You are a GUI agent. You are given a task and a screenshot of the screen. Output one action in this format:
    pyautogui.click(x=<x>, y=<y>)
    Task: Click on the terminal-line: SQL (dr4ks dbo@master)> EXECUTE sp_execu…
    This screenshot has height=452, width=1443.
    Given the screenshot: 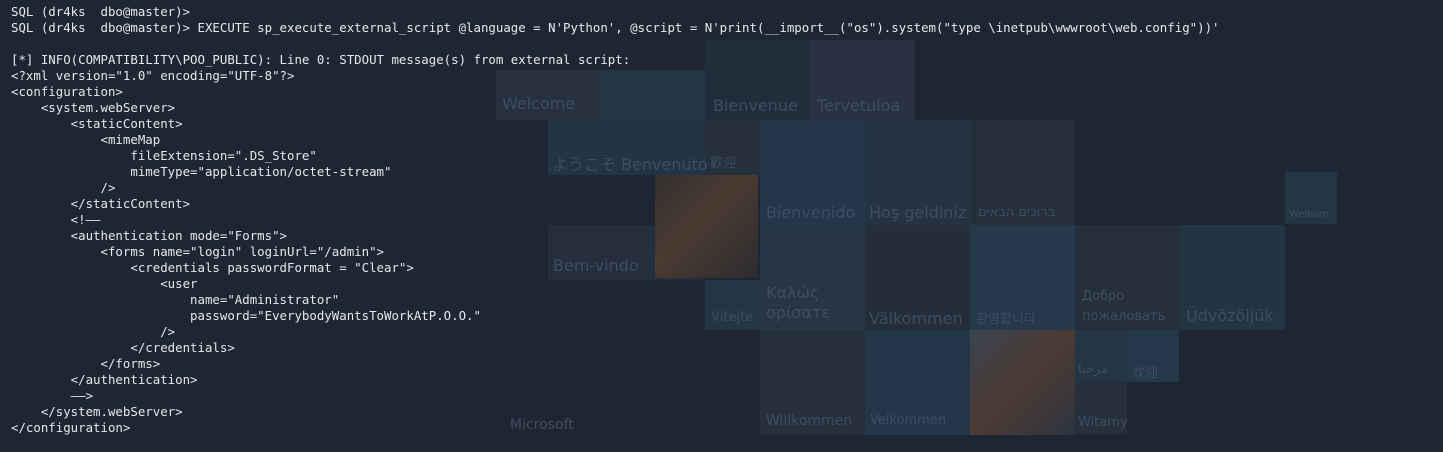 What is the action you would take?
    pyautogui.click(x=615, y=27)
    